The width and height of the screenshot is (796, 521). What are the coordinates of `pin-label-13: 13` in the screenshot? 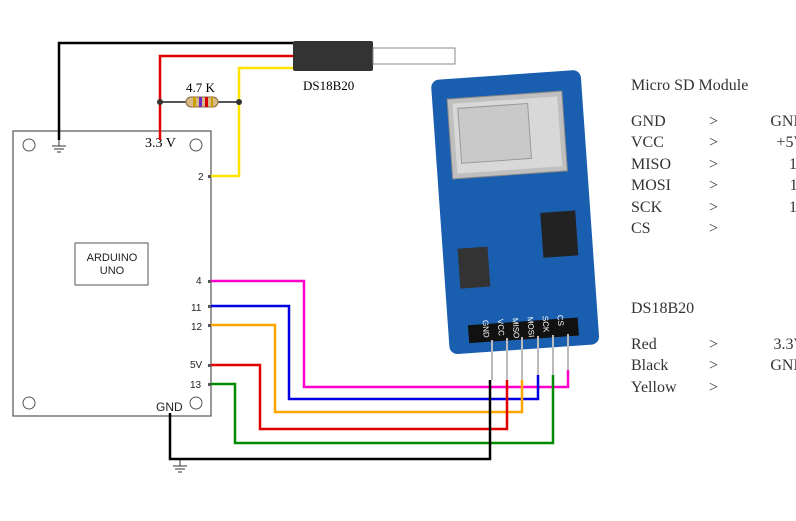 It's located at (196, 385).